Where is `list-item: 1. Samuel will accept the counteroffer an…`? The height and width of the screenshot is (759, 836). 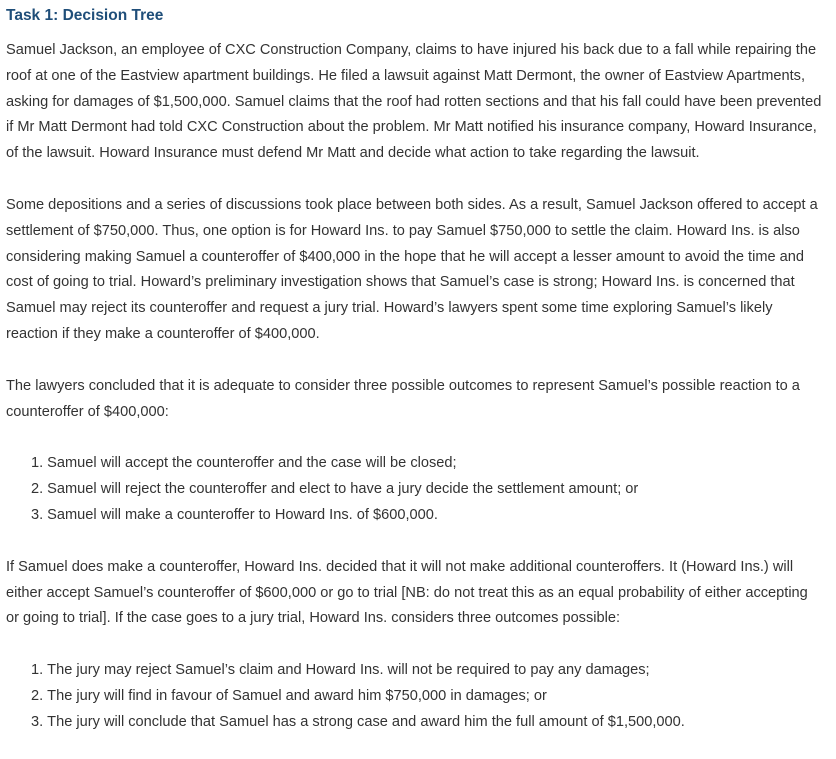 list-item: 1. Samuel will accept the counteroffer an… is located at coordinates (427, 464).